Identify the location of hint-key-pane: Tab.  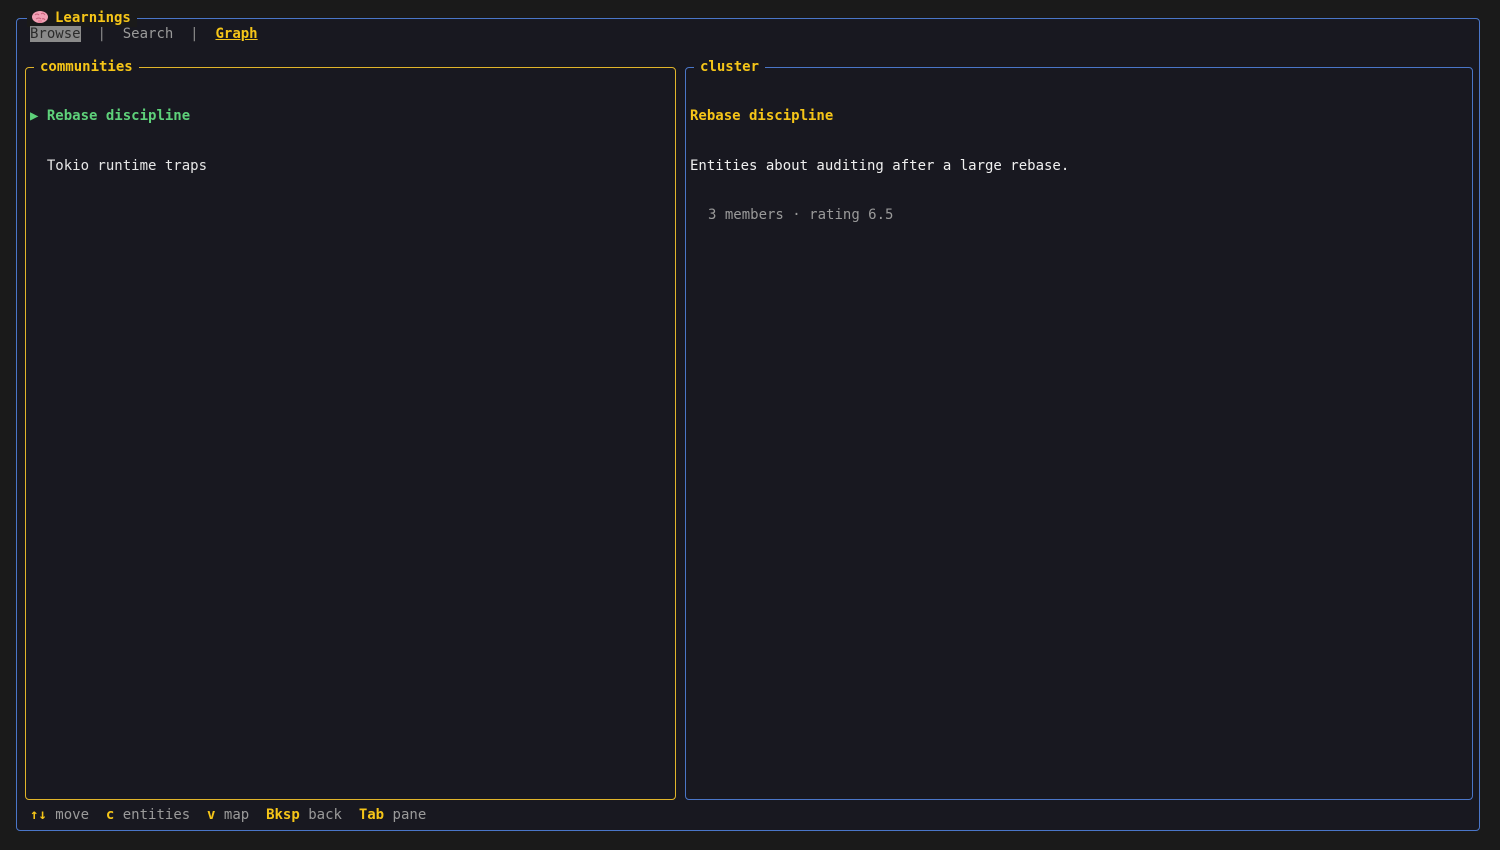
(371, 815).